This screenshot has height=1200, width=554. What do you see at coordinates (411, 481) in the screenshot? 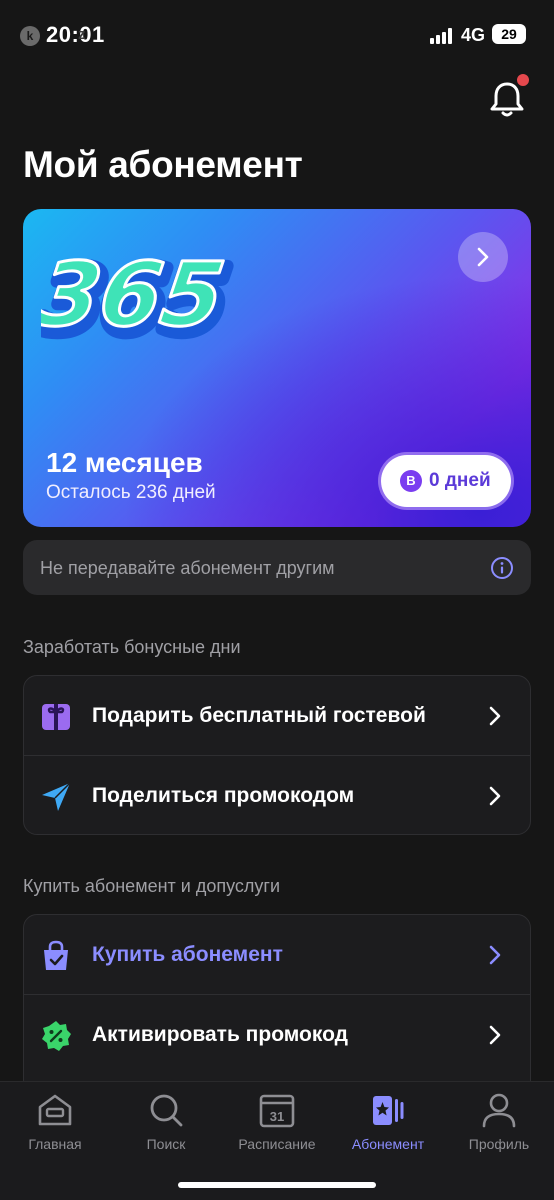
I see `bonus-badge-icon: B` at bounding box center [411, 481].